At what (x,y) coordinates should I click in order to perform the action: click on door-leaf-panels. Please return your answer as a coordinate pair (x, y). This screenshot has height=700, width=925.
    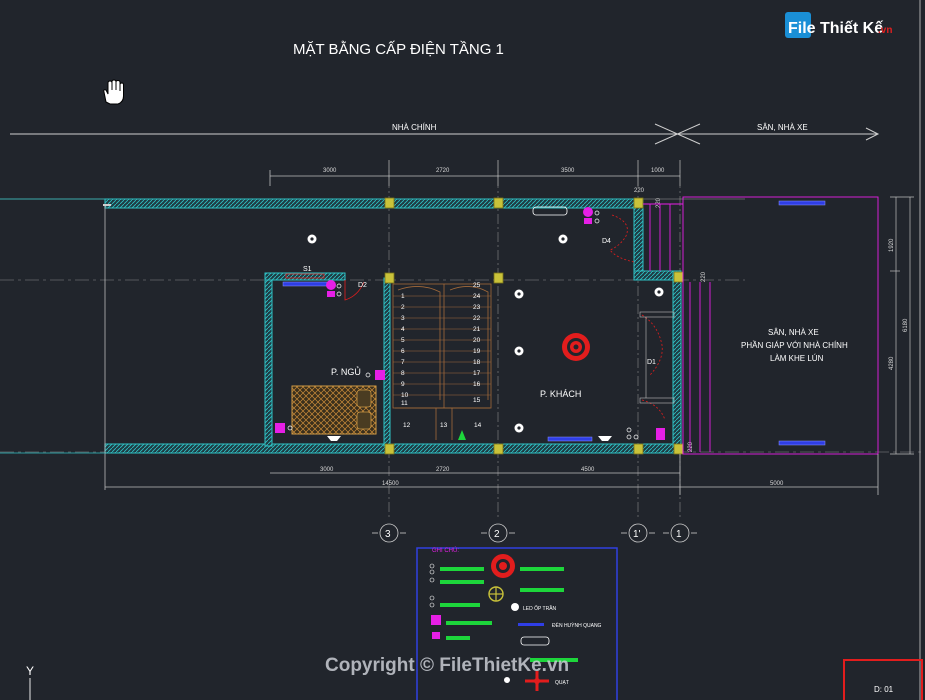
    Looking at the image, I should click on (657, 357).